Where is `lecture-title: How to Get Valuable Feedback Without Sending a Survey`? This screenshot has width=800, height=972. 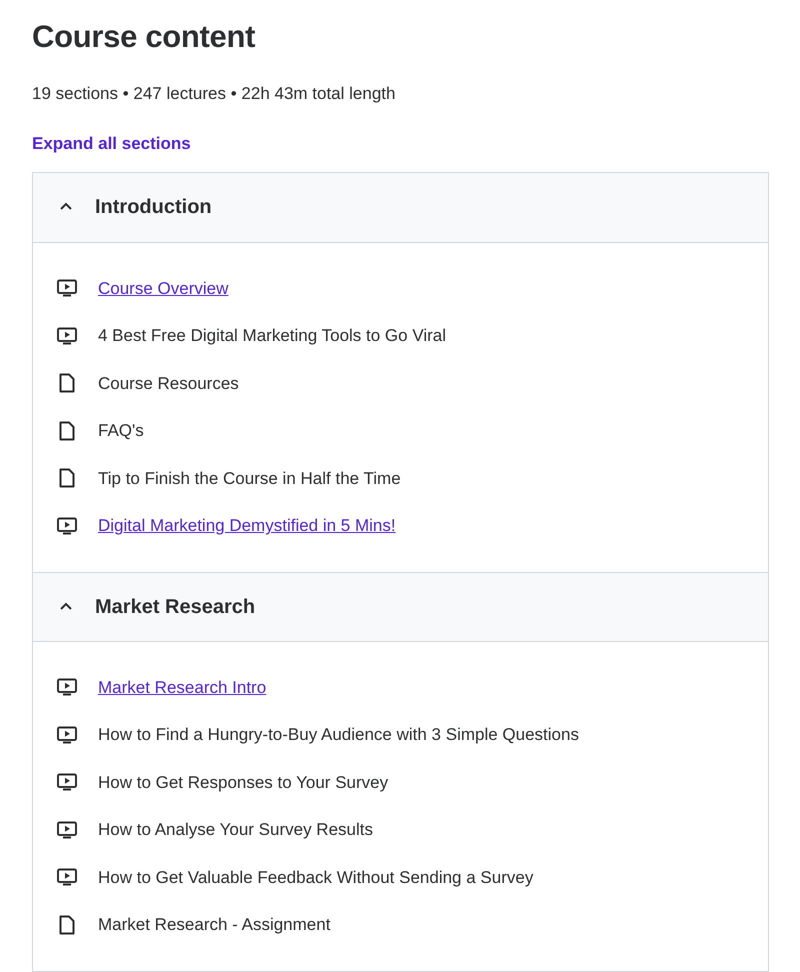
lecture-title: How to Get Valuable Feedback Without Sending a Survey is located at coordinates (316, 877).